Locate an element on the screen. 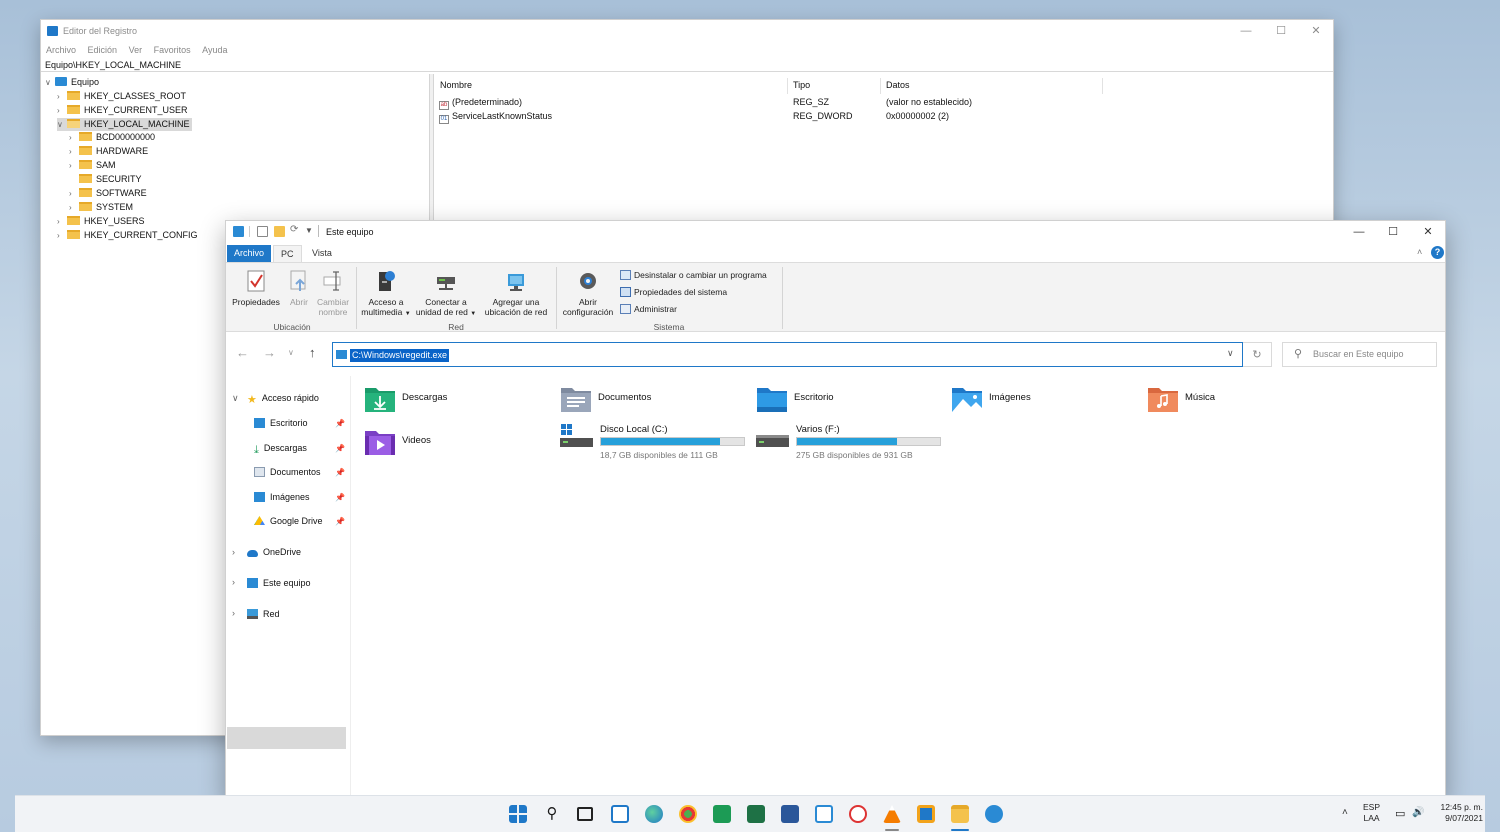 Image resolution: width=1500 pixels, height=832 pixels. abrir-button: Abrir is located at coordinates (299, 288).